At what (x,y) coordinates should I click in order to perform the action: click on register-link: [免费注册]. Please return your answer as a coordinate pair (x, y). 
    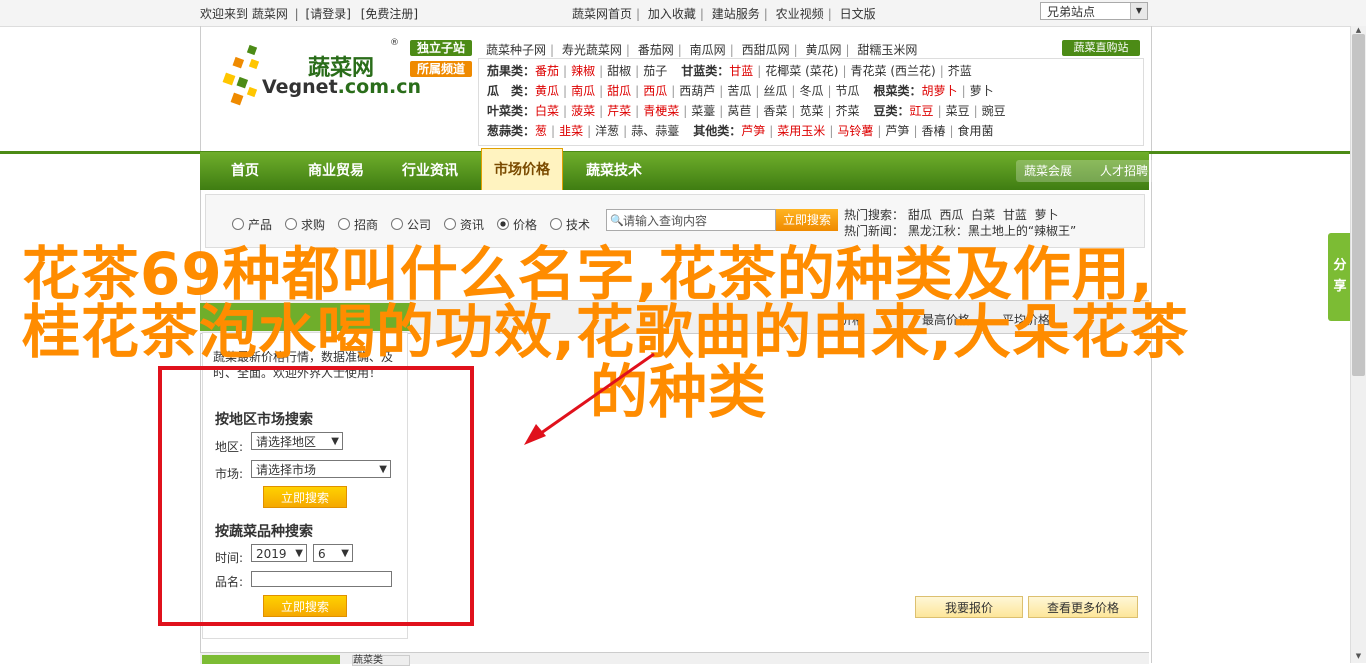
    Looking at the image, I should click on (389, 14).